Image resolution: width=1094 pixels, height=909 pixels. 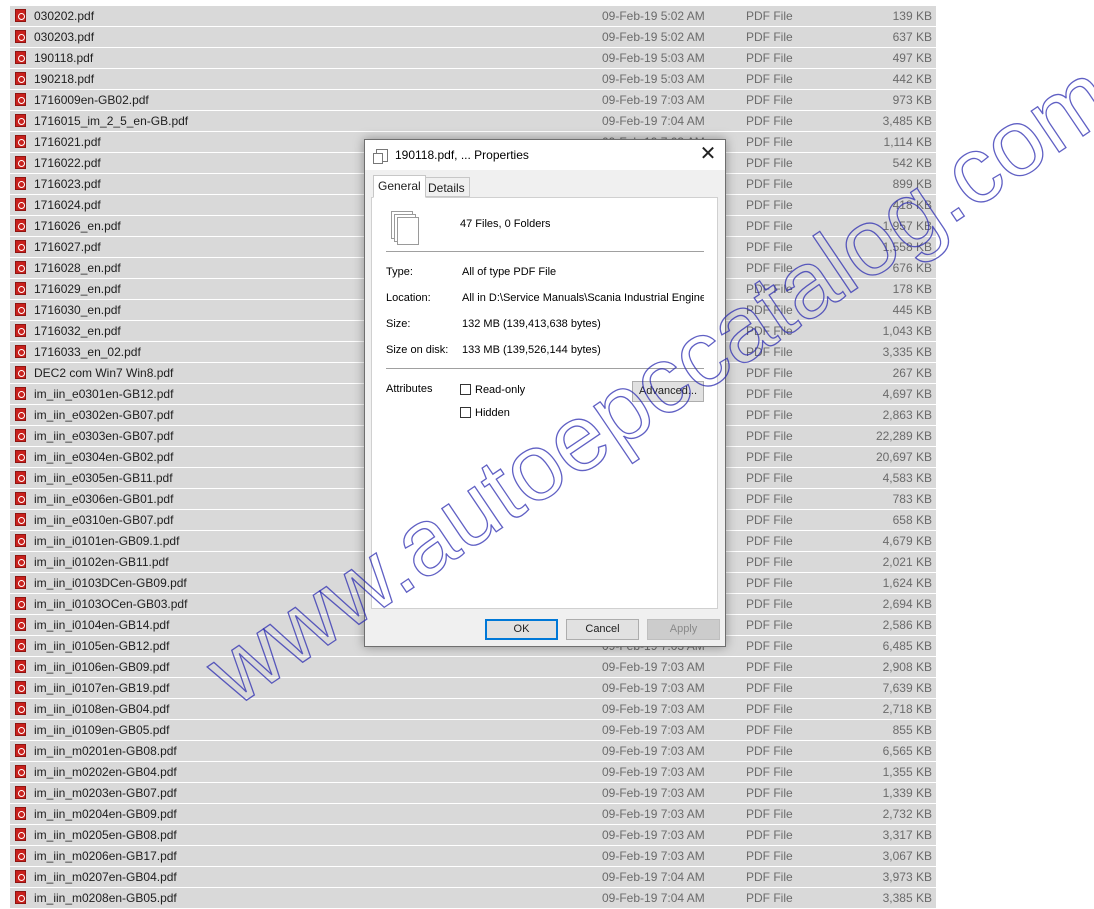 What do you see at coordinates (907, 142) in the screenshot?
I see `file-size: 1,114 KB` at bounding box center [907, 142].